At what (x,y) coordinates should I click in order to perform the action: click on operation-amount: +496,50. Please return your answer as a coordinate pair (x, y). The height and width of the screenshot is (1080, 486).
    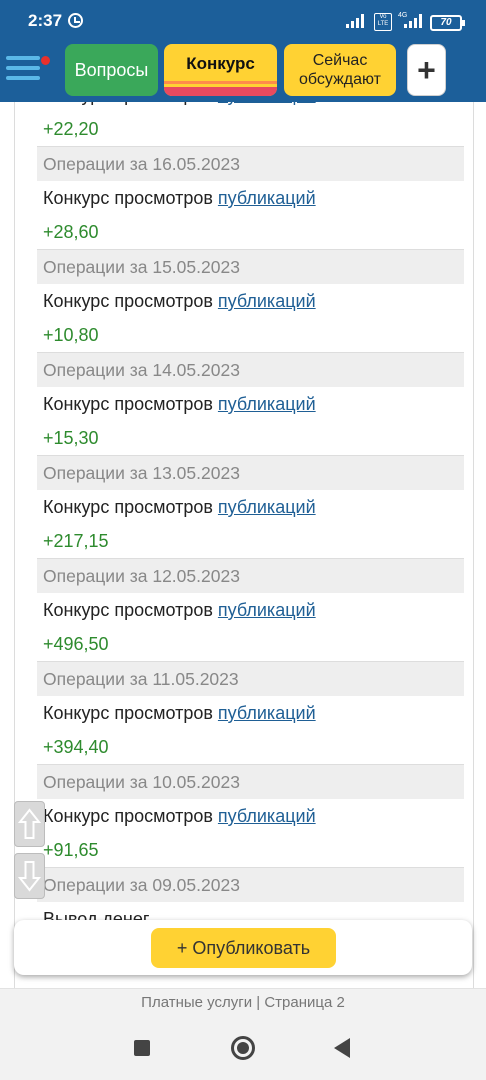
    Looking at the image, I should click on (76, 644).